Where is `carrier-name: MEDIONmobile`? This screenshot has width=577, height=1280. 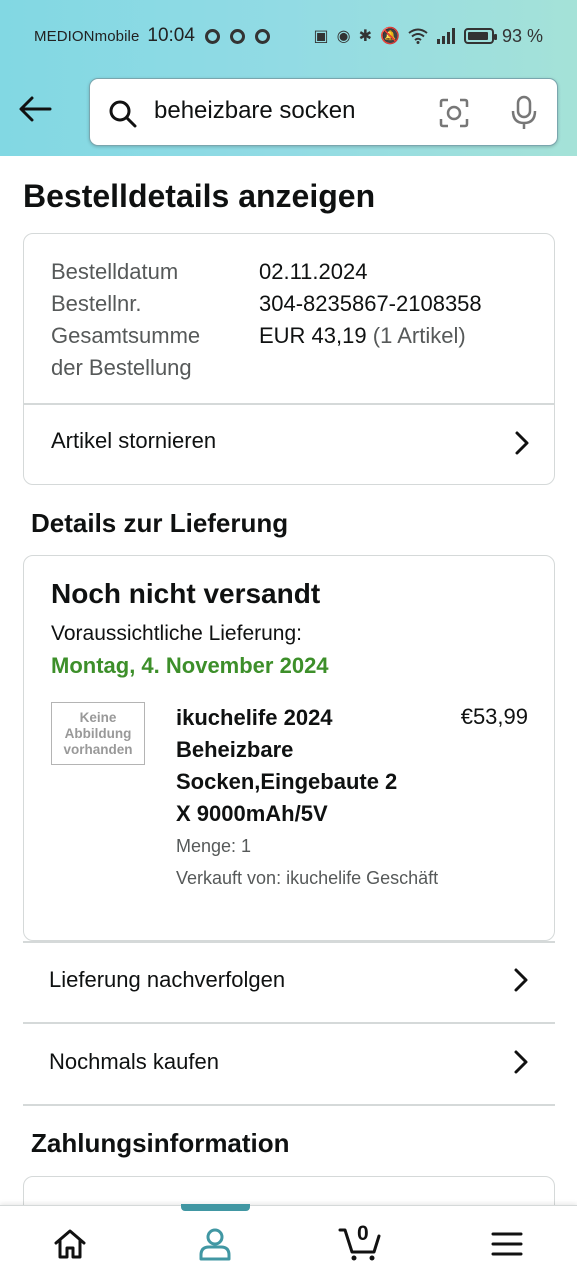 carrier-name: MEDIONmobile is located at coordinates (87, 36).